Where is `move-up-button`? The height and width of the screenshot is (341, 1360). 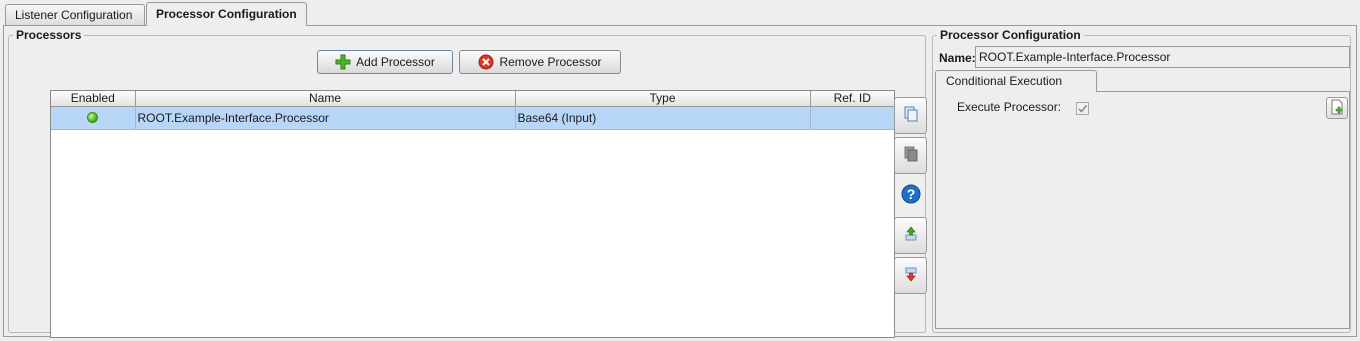 move-up-button is located at coordinates (910, 235).